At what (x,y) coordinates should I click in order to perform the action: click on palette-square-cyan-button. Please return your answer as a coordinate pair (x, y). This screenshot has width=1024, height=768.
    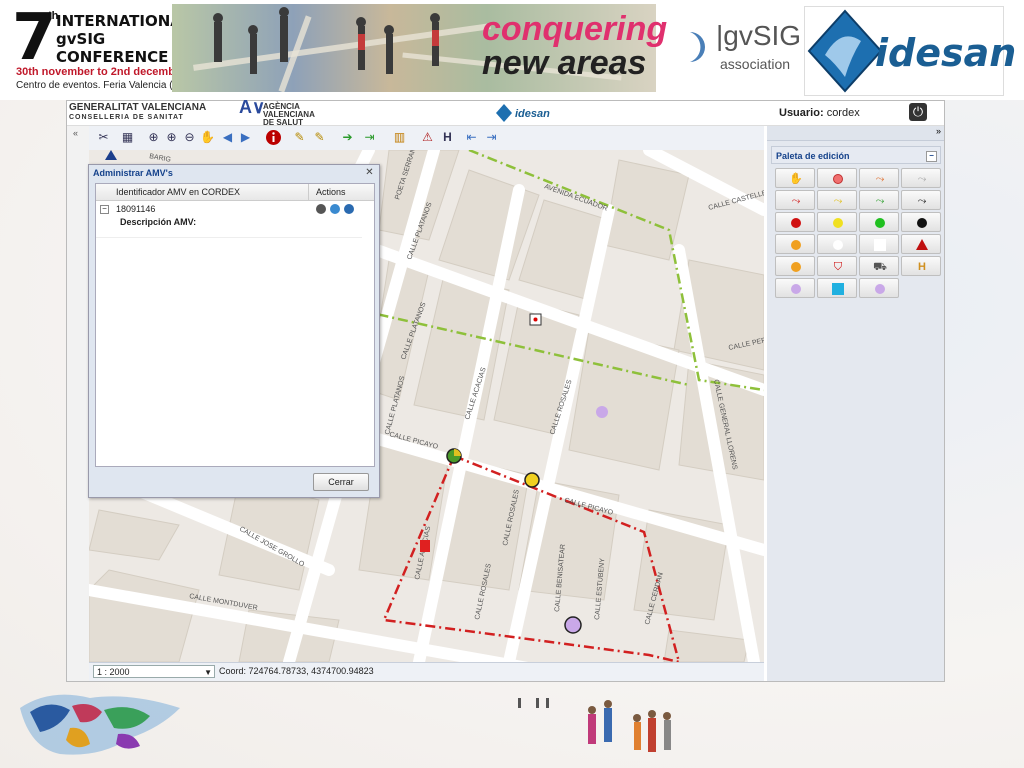
    Looking at the image, I should click on (837, 288).